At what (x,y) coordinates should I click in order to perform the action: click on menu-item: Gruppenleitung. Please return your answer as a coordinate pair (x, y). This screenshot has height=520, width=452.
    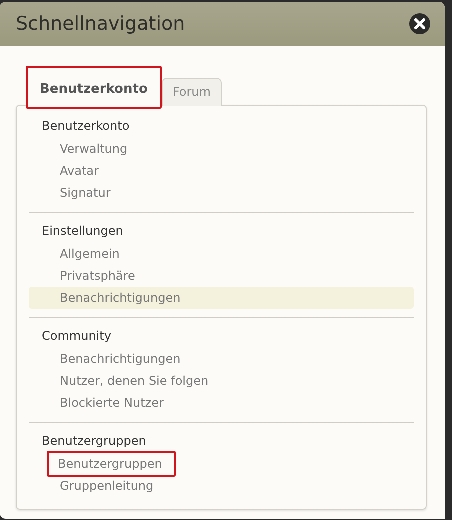
    Looking at the image, I should click on (221, 486).